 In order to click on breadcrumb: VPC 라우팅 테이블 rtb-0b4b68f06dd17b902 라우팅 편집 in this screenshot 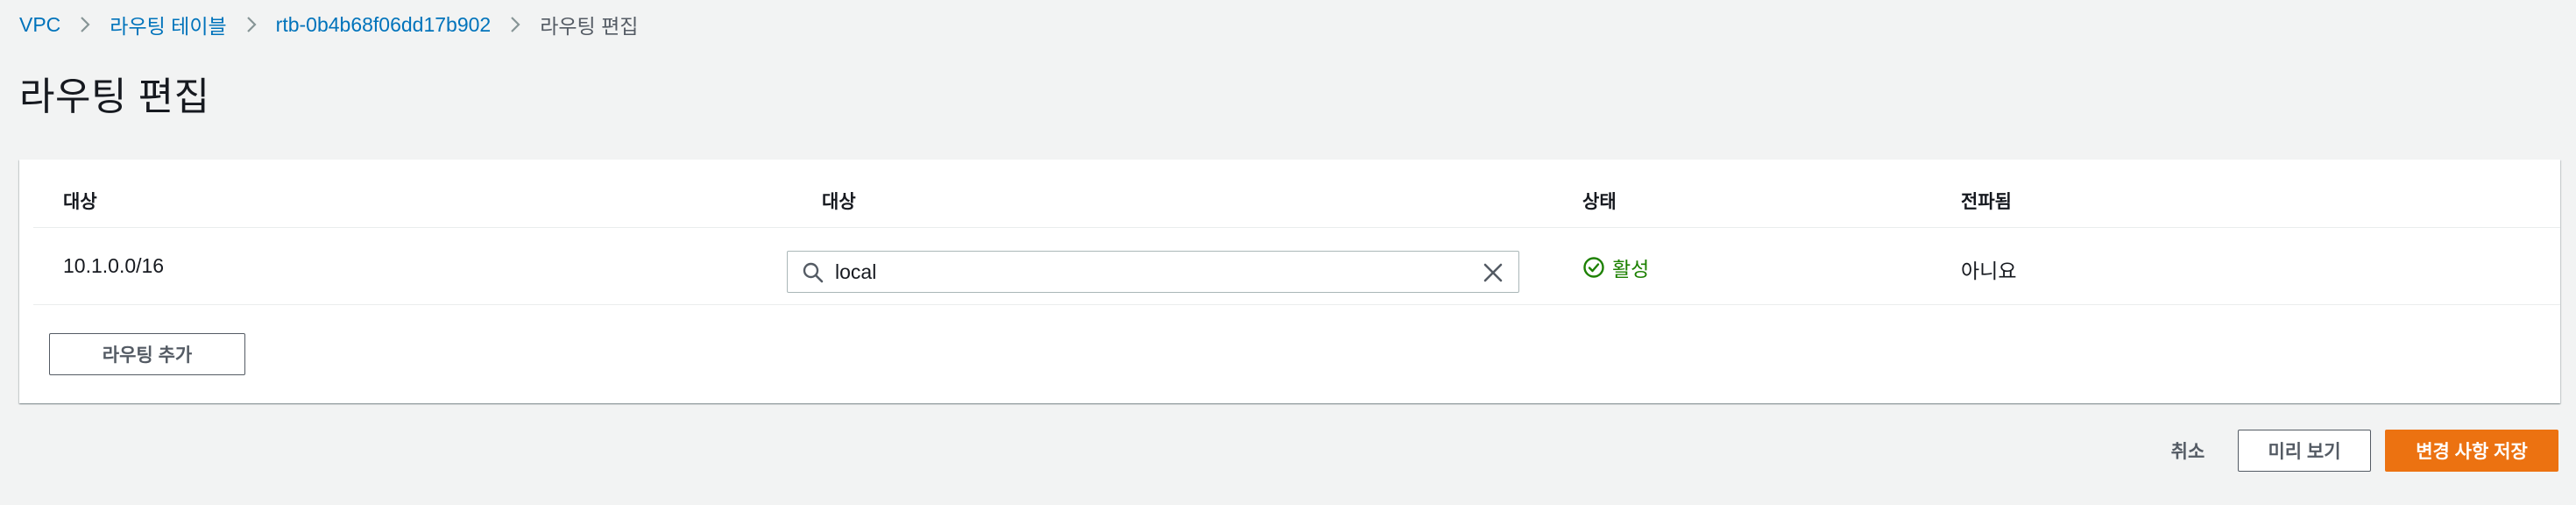, I will do `click(328, 24)`.